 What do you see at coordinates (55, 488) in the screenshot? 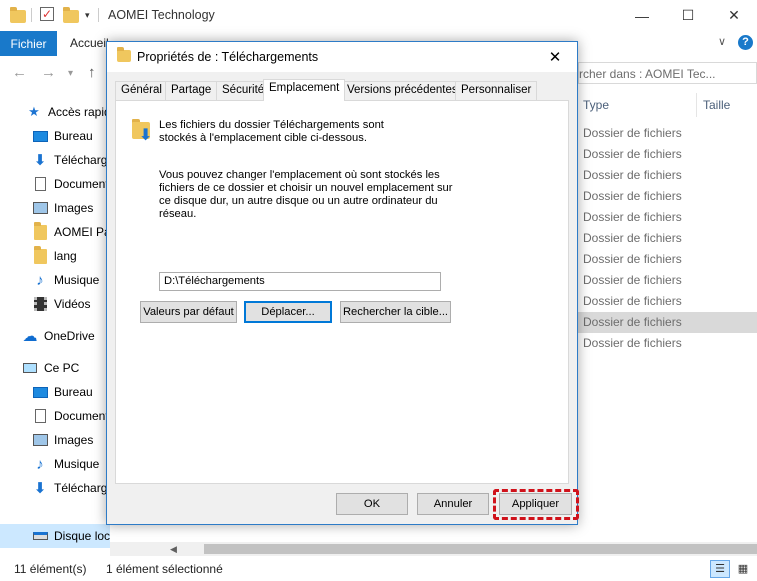
I see `nav-item-downloads-pc: ⬇Téléchargements` at bounding box center [55, 488].